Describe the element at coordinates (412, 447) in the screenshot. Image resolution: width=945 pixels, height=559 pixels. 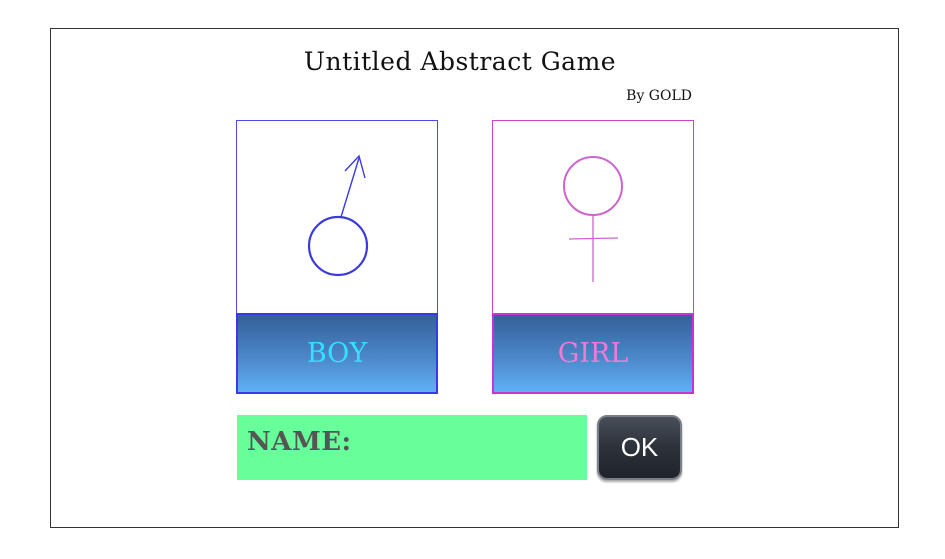
I see `name-field: NAME:` at that location.